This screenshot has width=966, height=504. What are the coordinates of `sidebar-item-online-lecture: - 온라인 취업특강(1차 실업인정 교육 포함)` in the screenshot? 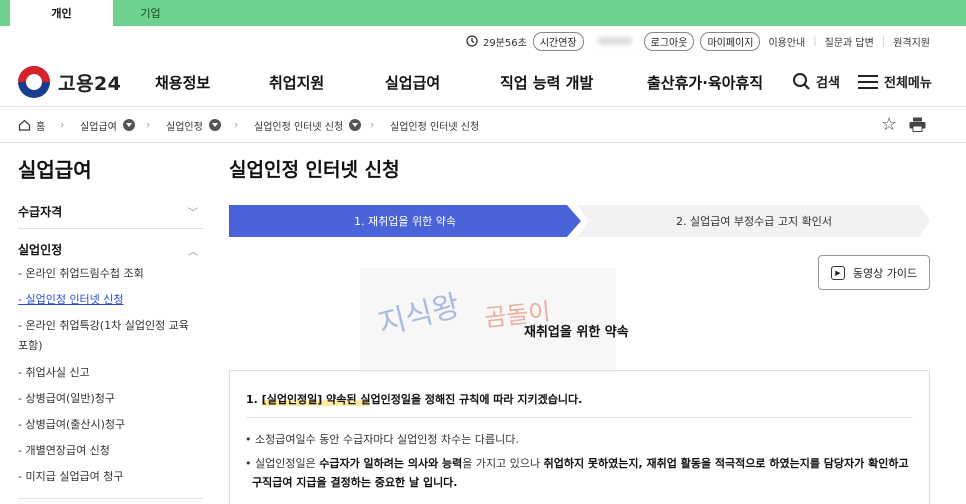 It's located at (107, 336).